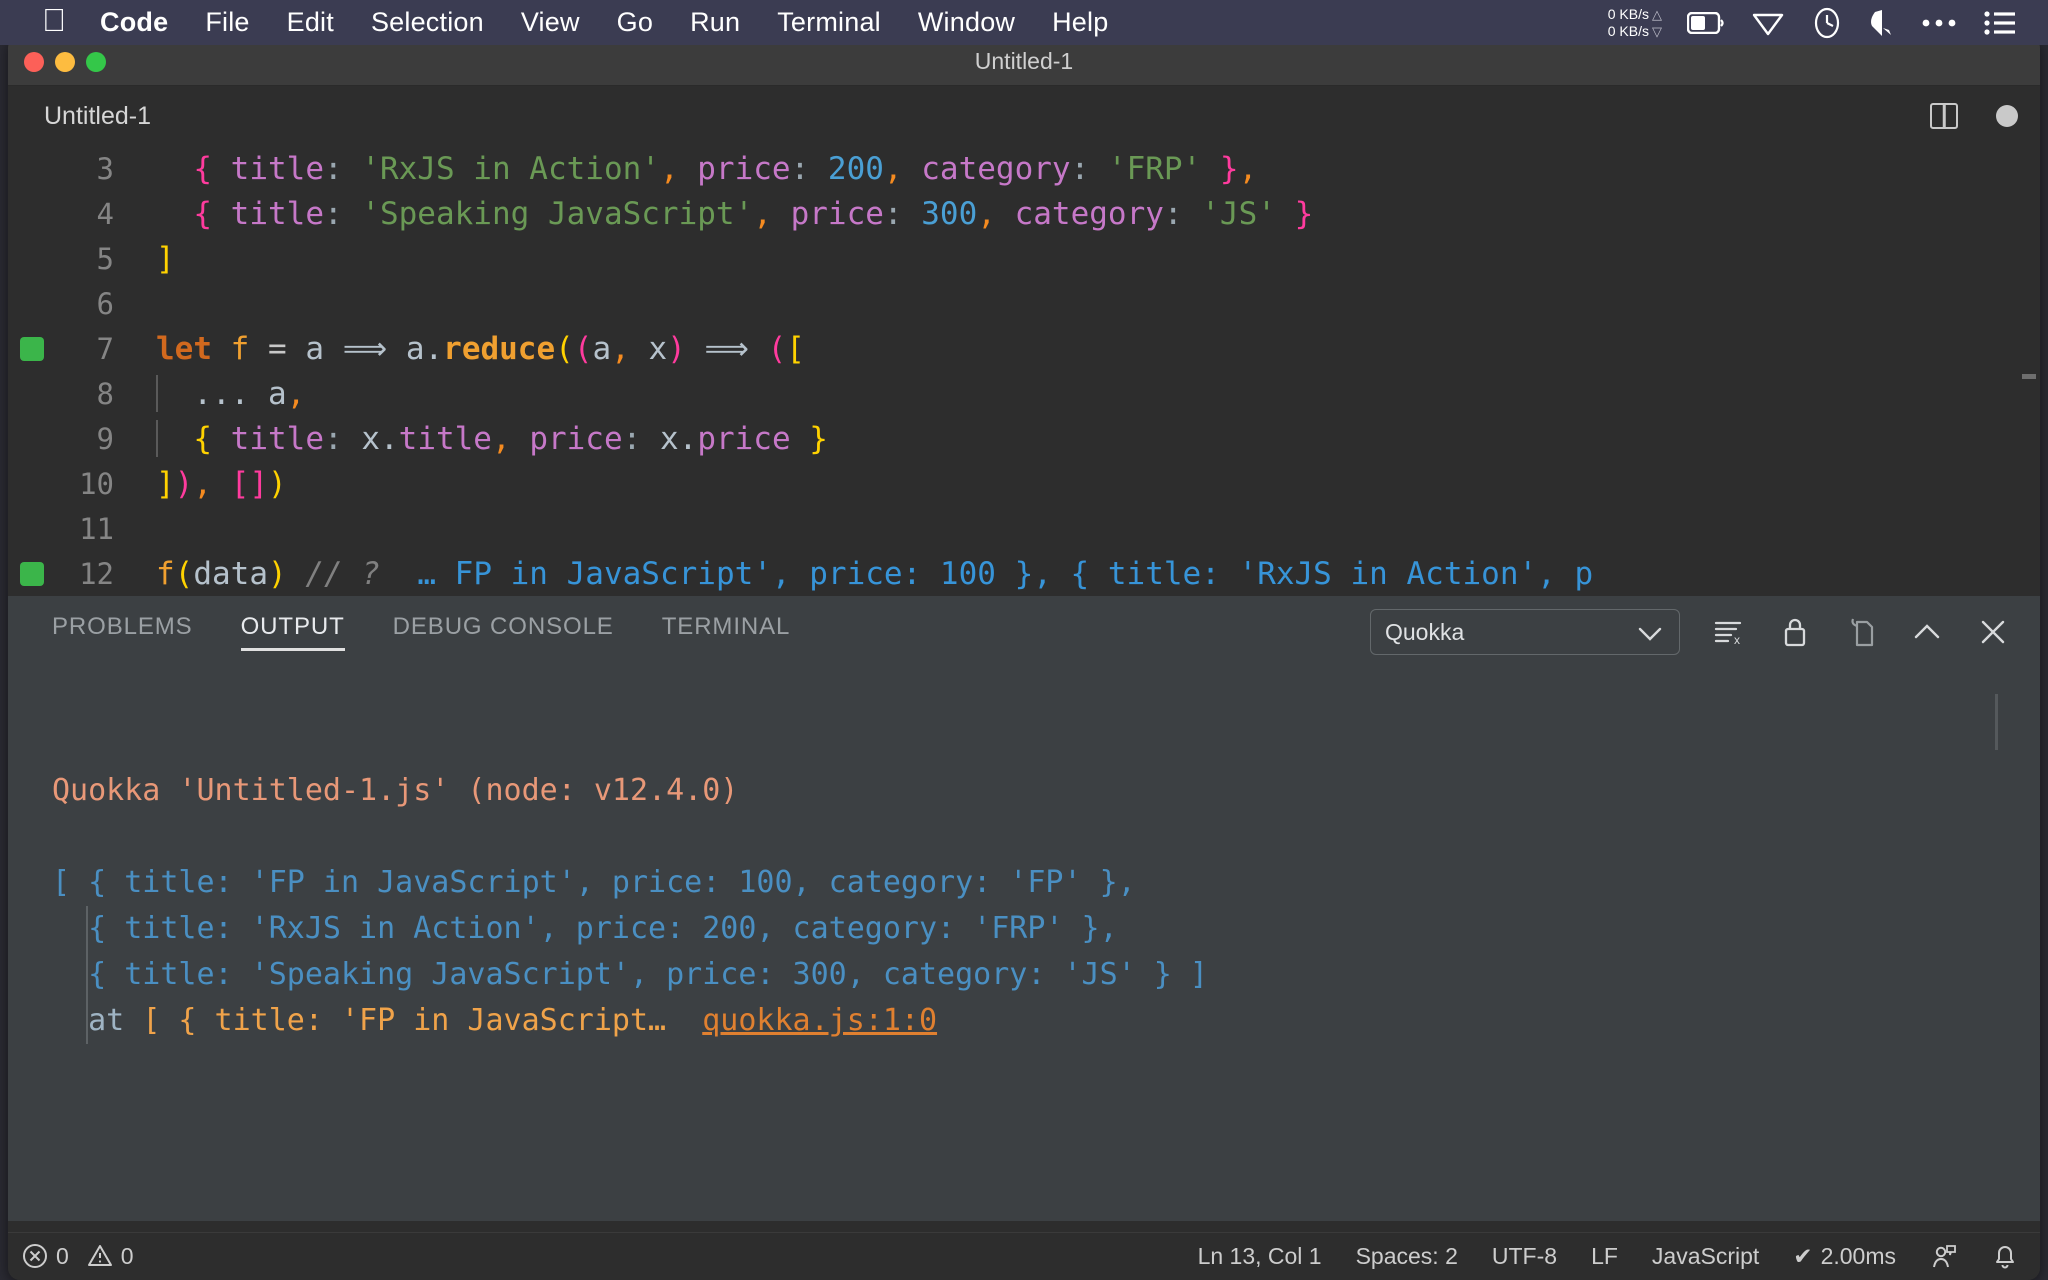  What do you see at coordinates (1690, 632) in the screenshot?
I see `panel-header-actions: Quokka x` at bounding box center [1690, 632].